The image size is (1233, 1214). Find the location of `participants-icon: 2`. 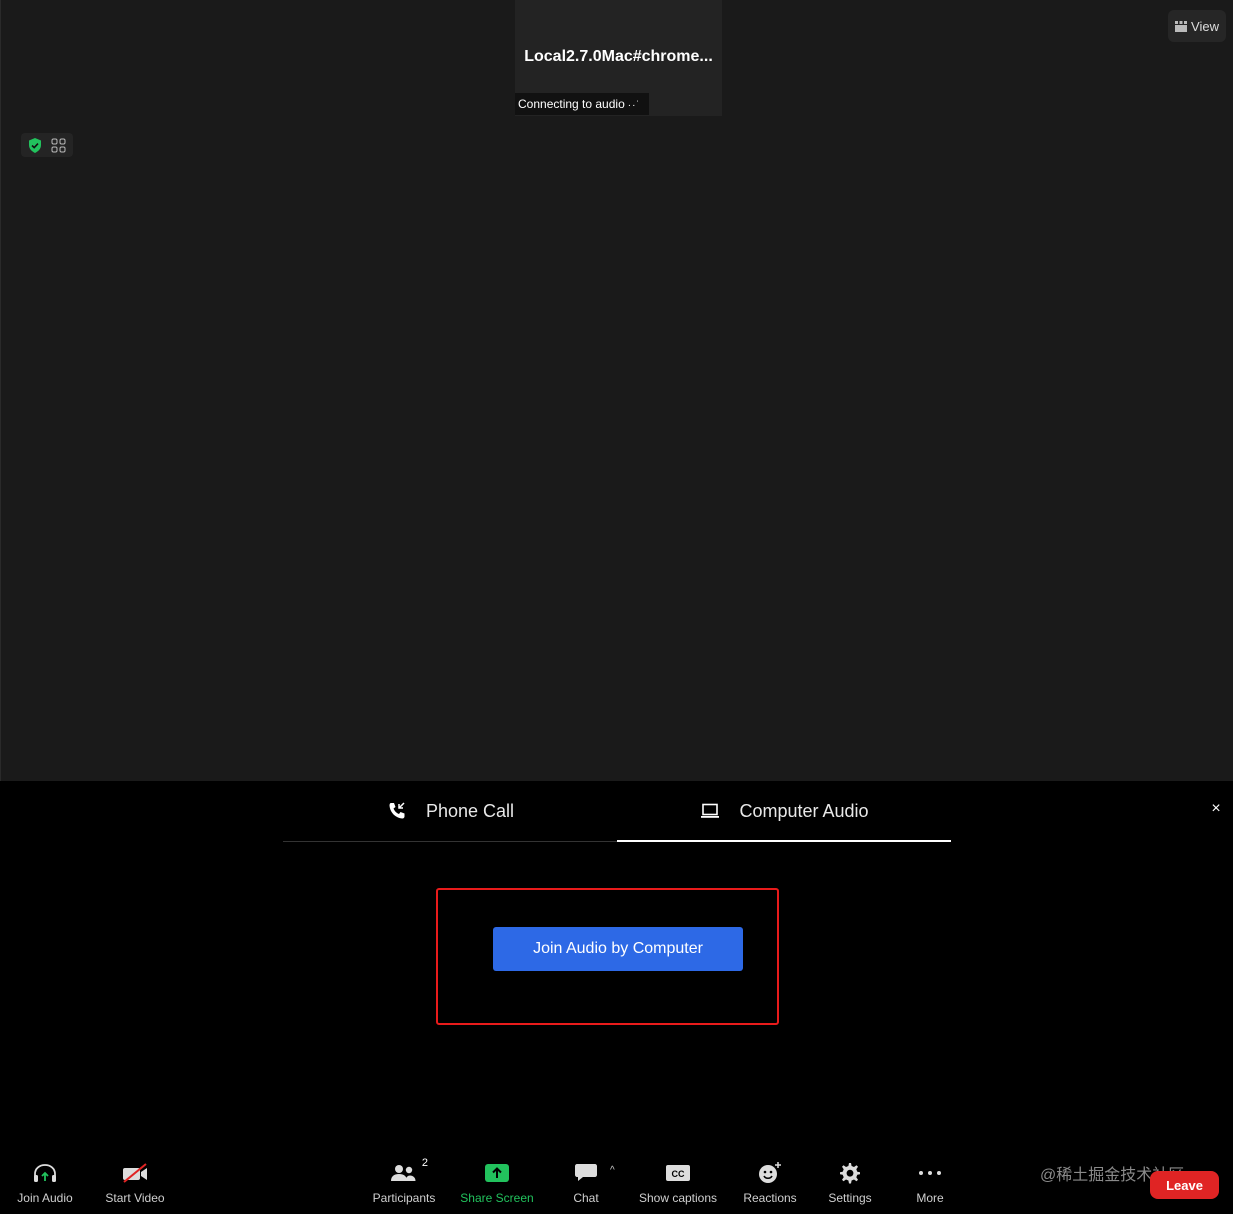

participants-icon: 2 is located at coordinates (409, 1171).